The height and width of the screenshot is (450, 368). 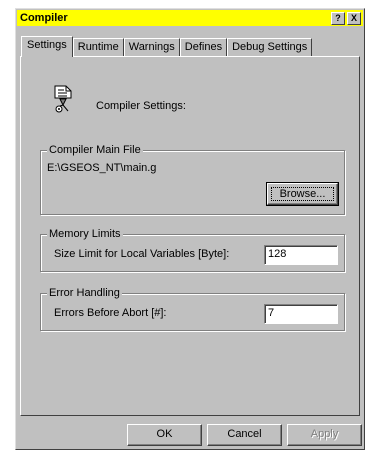 I want to click on tab-debug-settings: Debug Settings, so click(x=270, y=47).